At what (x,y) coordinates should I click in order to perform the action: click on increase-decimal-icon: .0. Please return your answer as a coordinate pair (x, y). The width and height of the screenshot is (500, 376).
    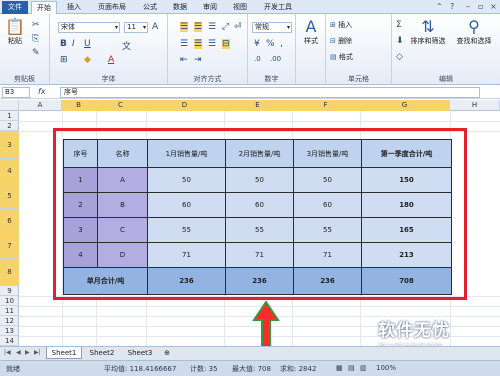
    Looking at the image, I should click on (257, 59).